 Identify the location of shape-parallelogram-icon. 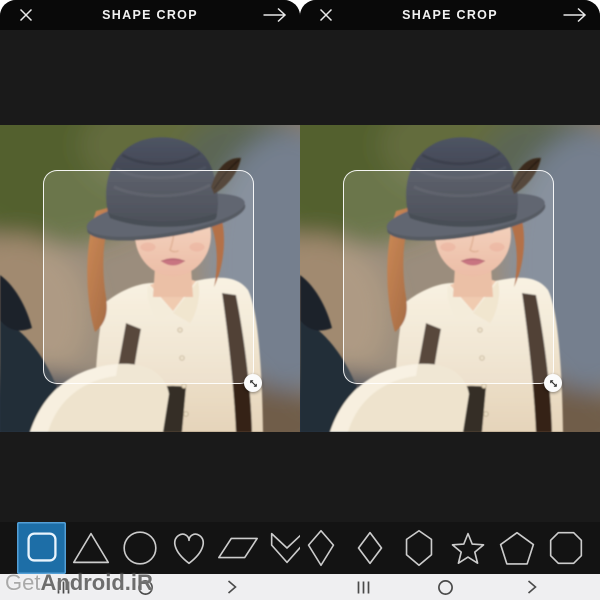
(237, 548).